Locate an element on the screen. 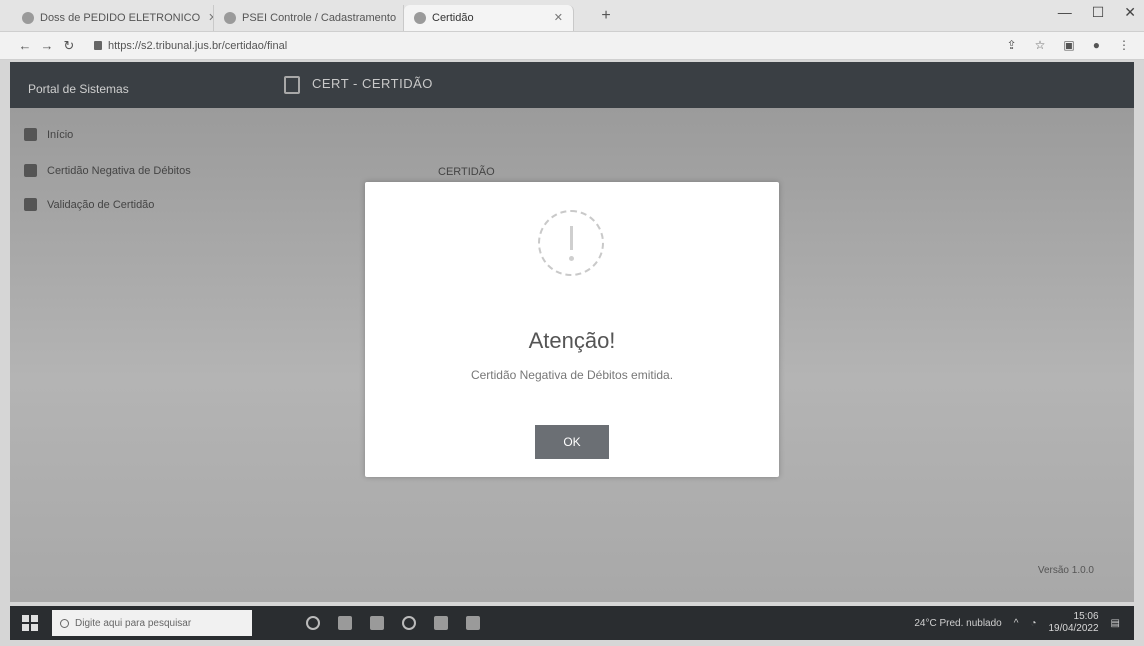 Image resolution: width=1144 pixels, height=646 pixels. window-controls: — ☐ ✕ is located at coordinates (1097, 12).